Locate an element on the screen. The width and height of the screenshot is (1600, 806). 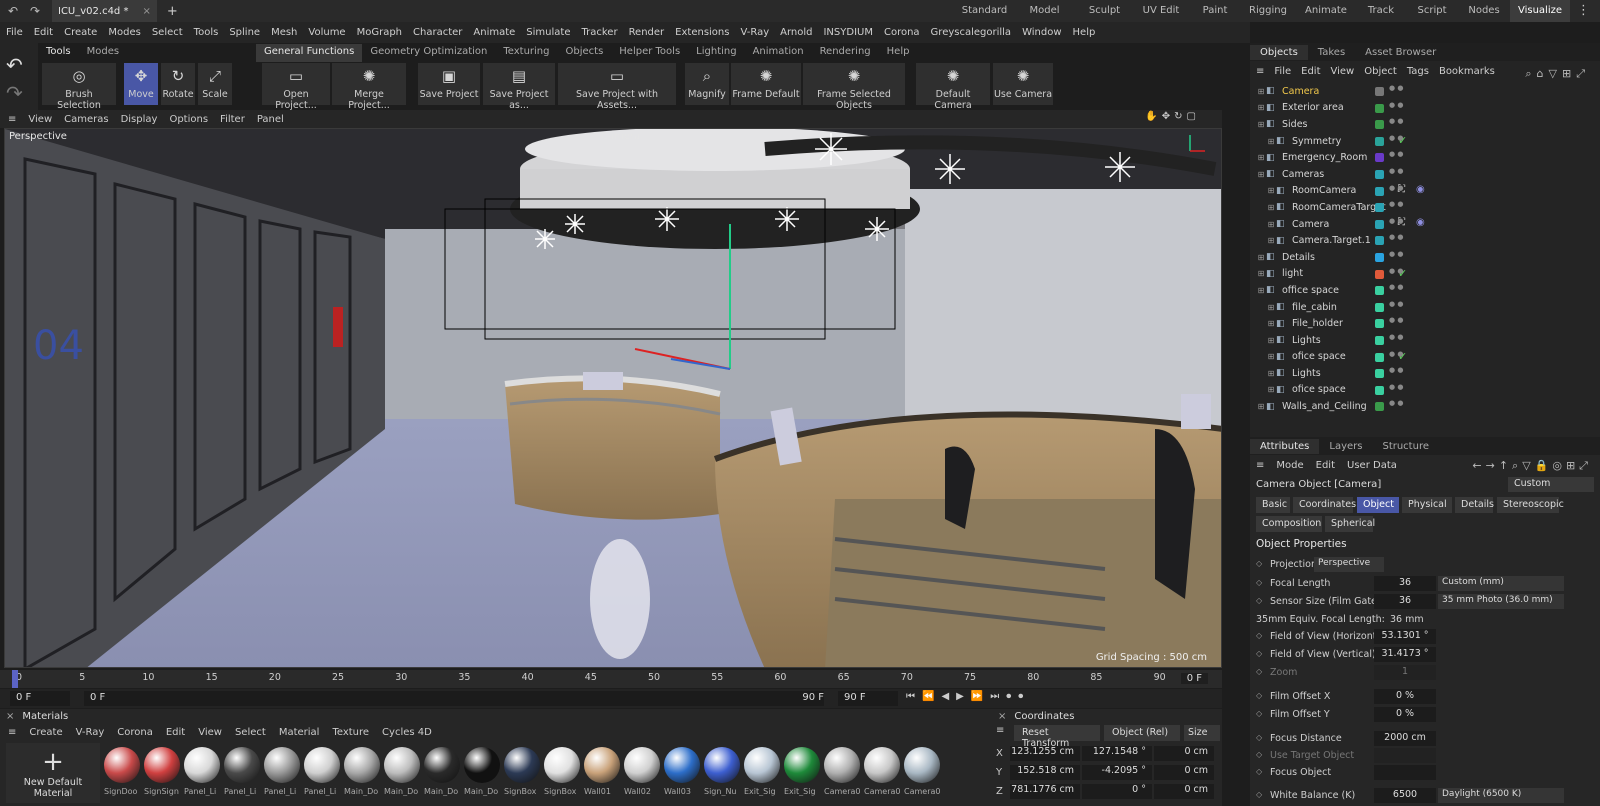
attributes-toolbar-icons: ←→↑⌕▽🔒◎⊞⤢ is located at coordinates (1532, 466).